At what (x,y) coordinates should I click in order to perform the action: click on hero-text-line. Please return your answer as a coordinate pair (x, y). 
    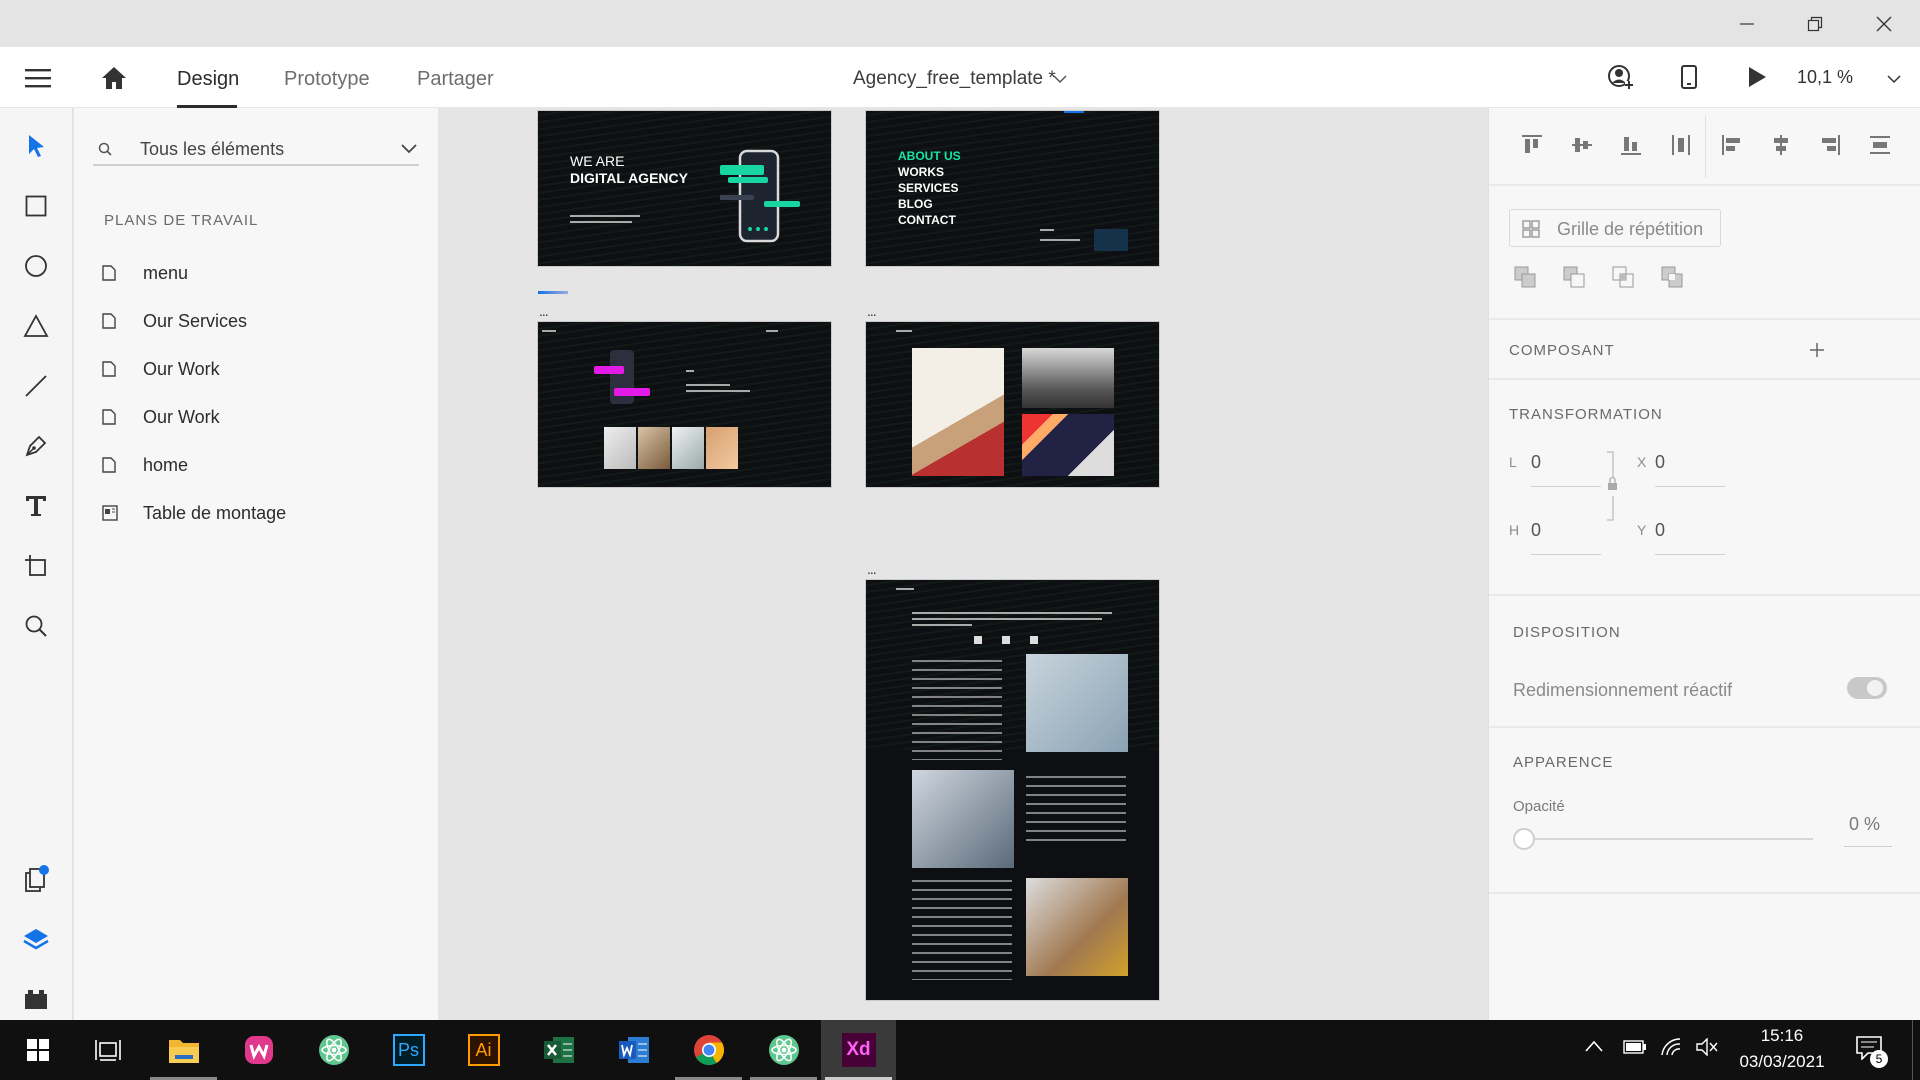
    Looking at the image, I should click on (605, 216).